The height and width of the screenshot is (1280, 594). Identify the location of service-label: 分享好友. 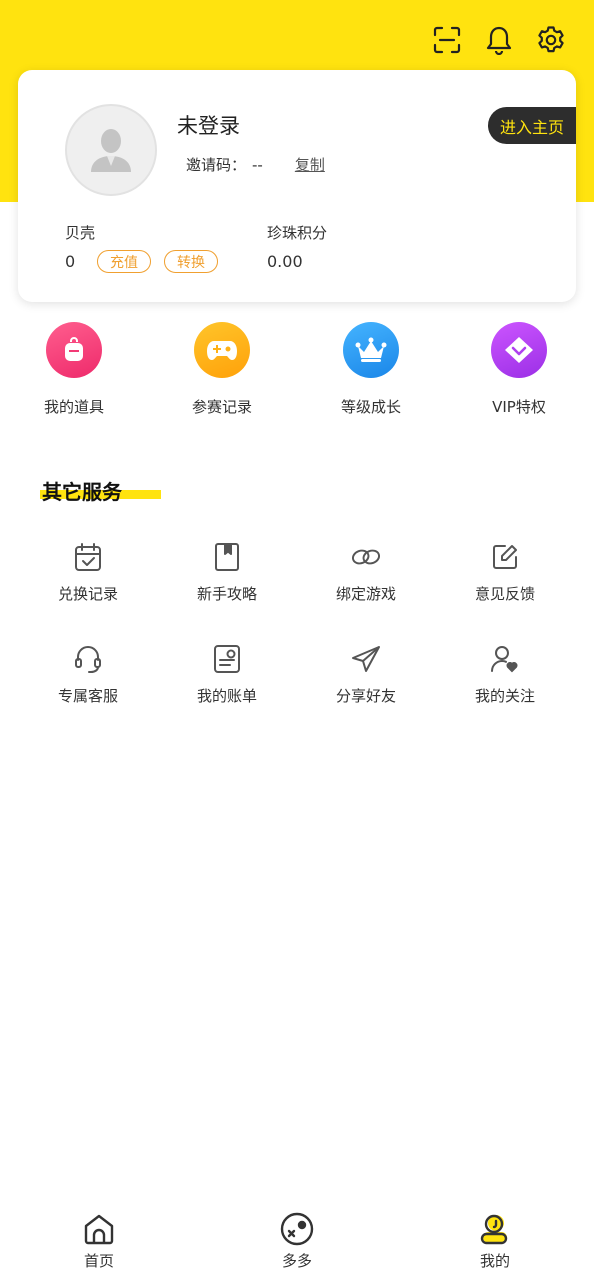
(365, 696).